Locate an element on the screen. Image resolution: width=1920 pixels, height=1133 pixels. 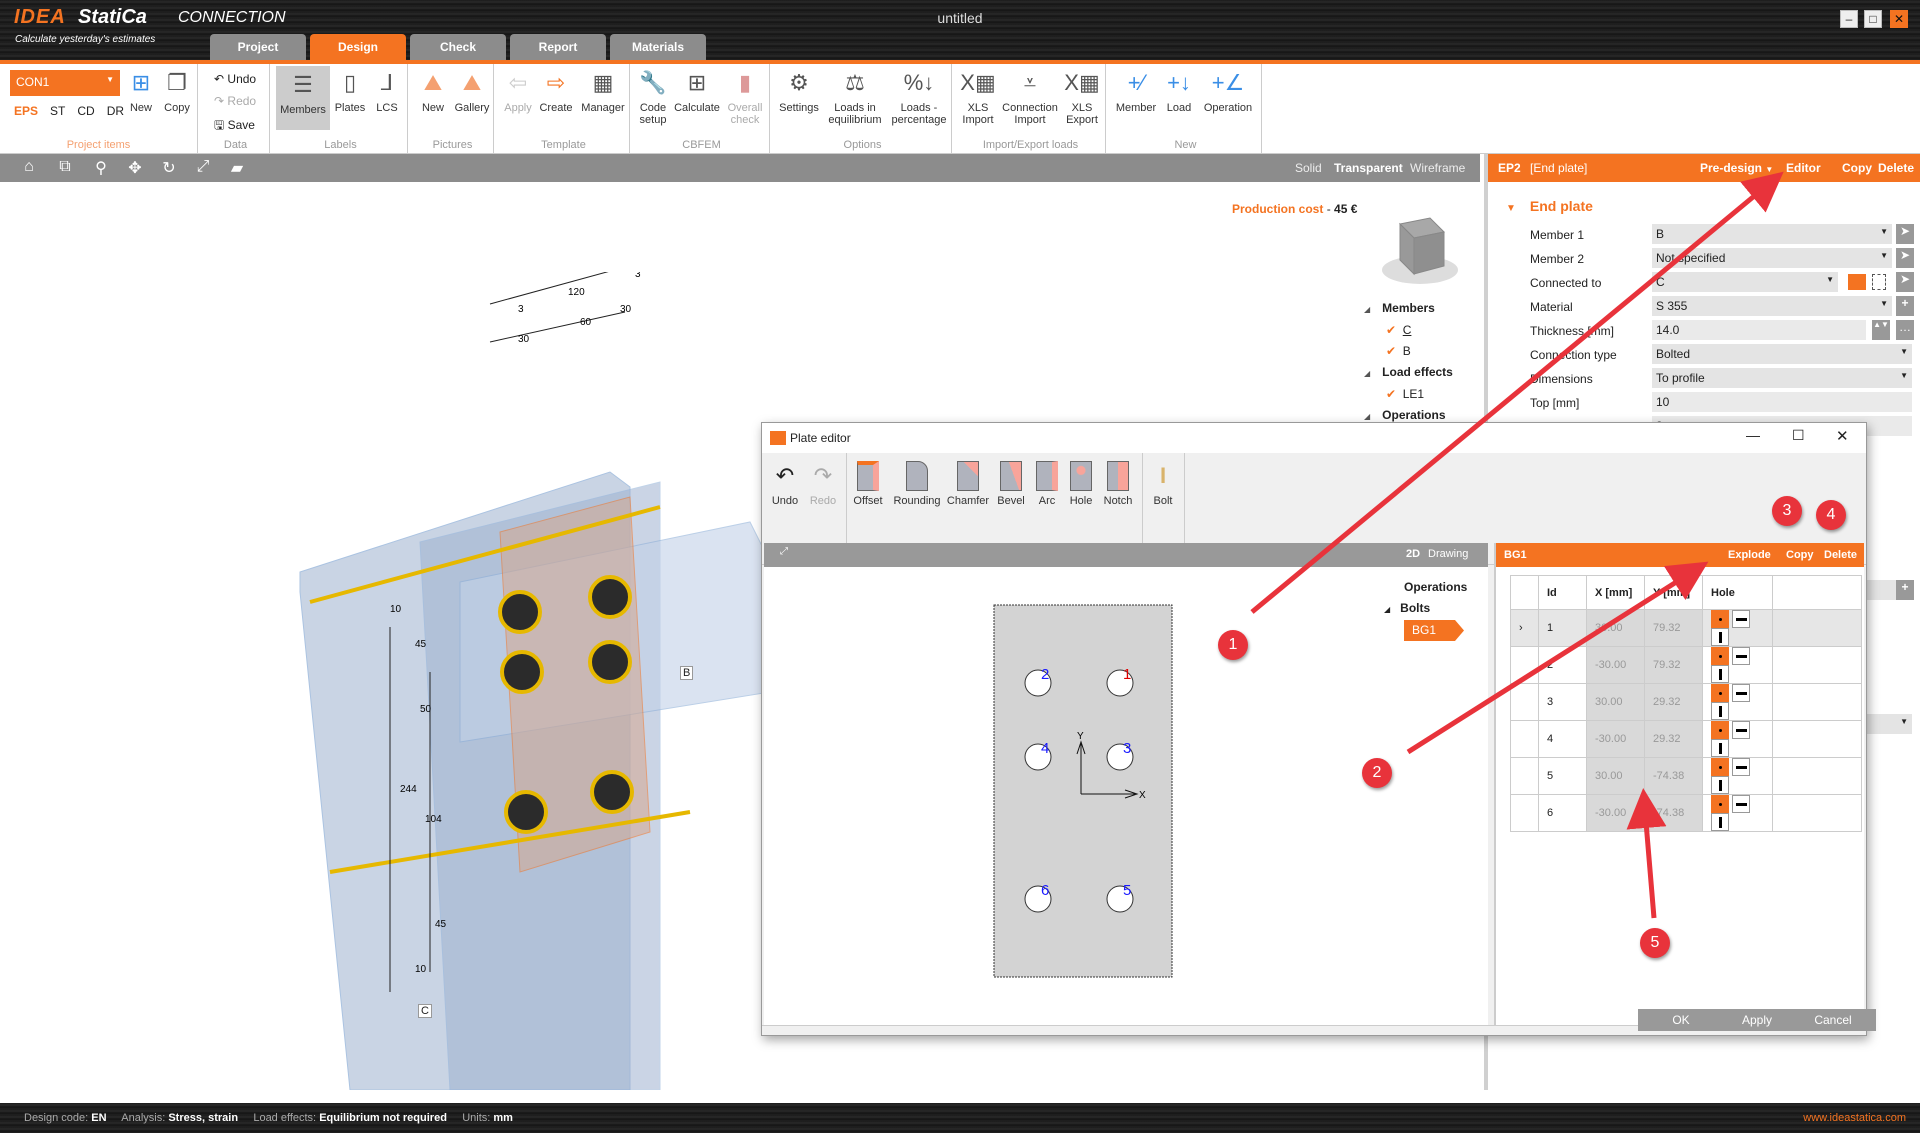
dialog-maximize-button: ☐ is located at coordinates (1798, 435).